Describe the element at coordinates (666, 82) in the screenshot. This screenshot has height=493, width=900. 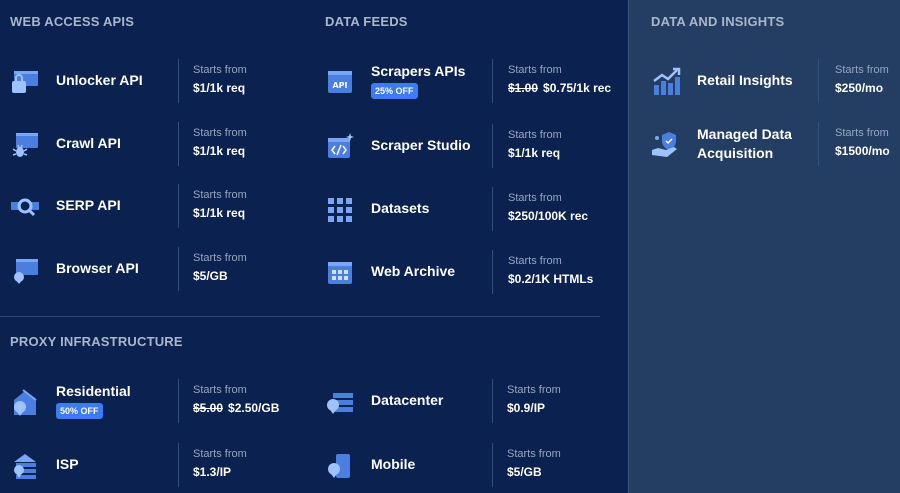
I see `chart-icon` at that location.